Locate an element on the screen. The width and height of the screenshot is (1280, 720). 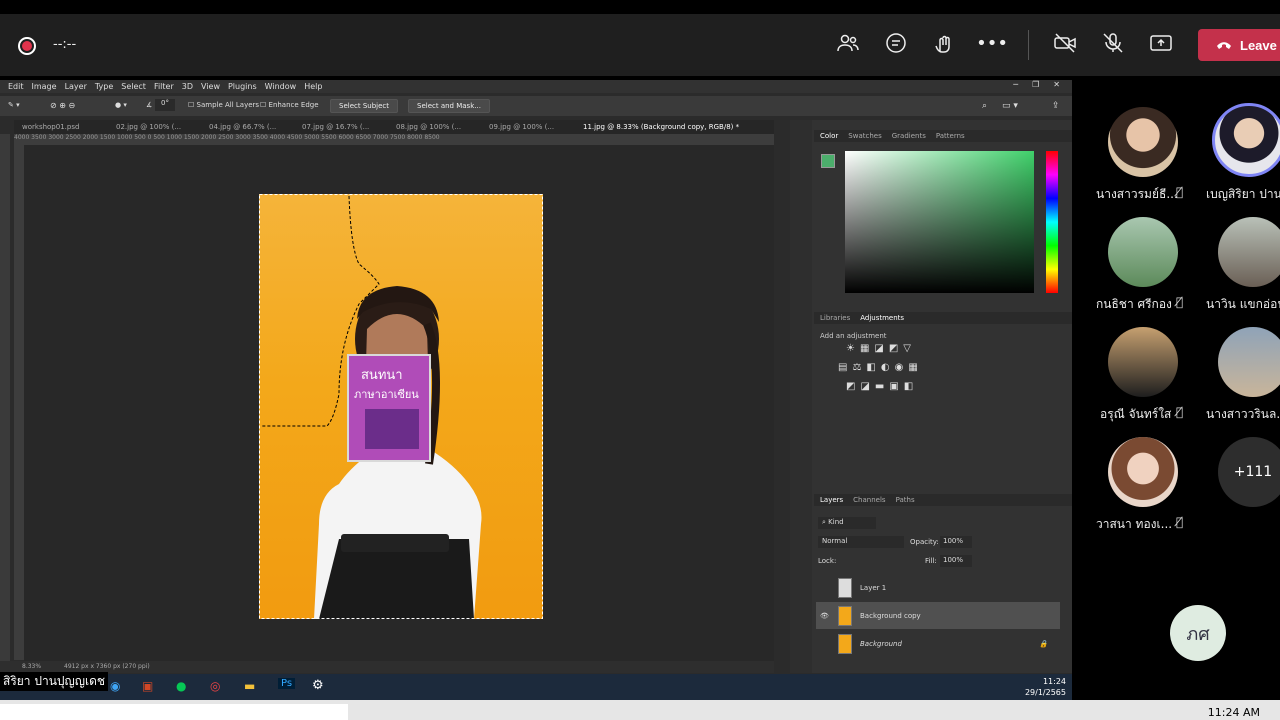
photo-canvas: สนทนา ภาษาอาเซียน is located at coordinates (401, 406).